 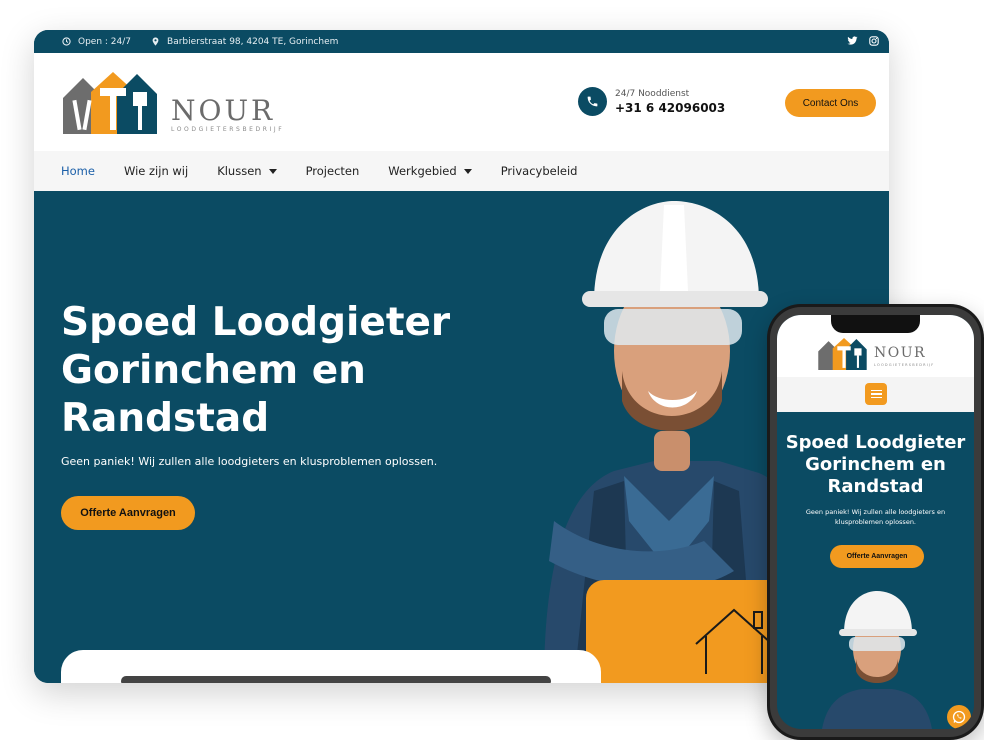 What do you see at coordinates (228, 129) in the screenshot?
I see `logo-tagline: LOODGIETERSBEDRIJF` at bounding box center [228, 129].